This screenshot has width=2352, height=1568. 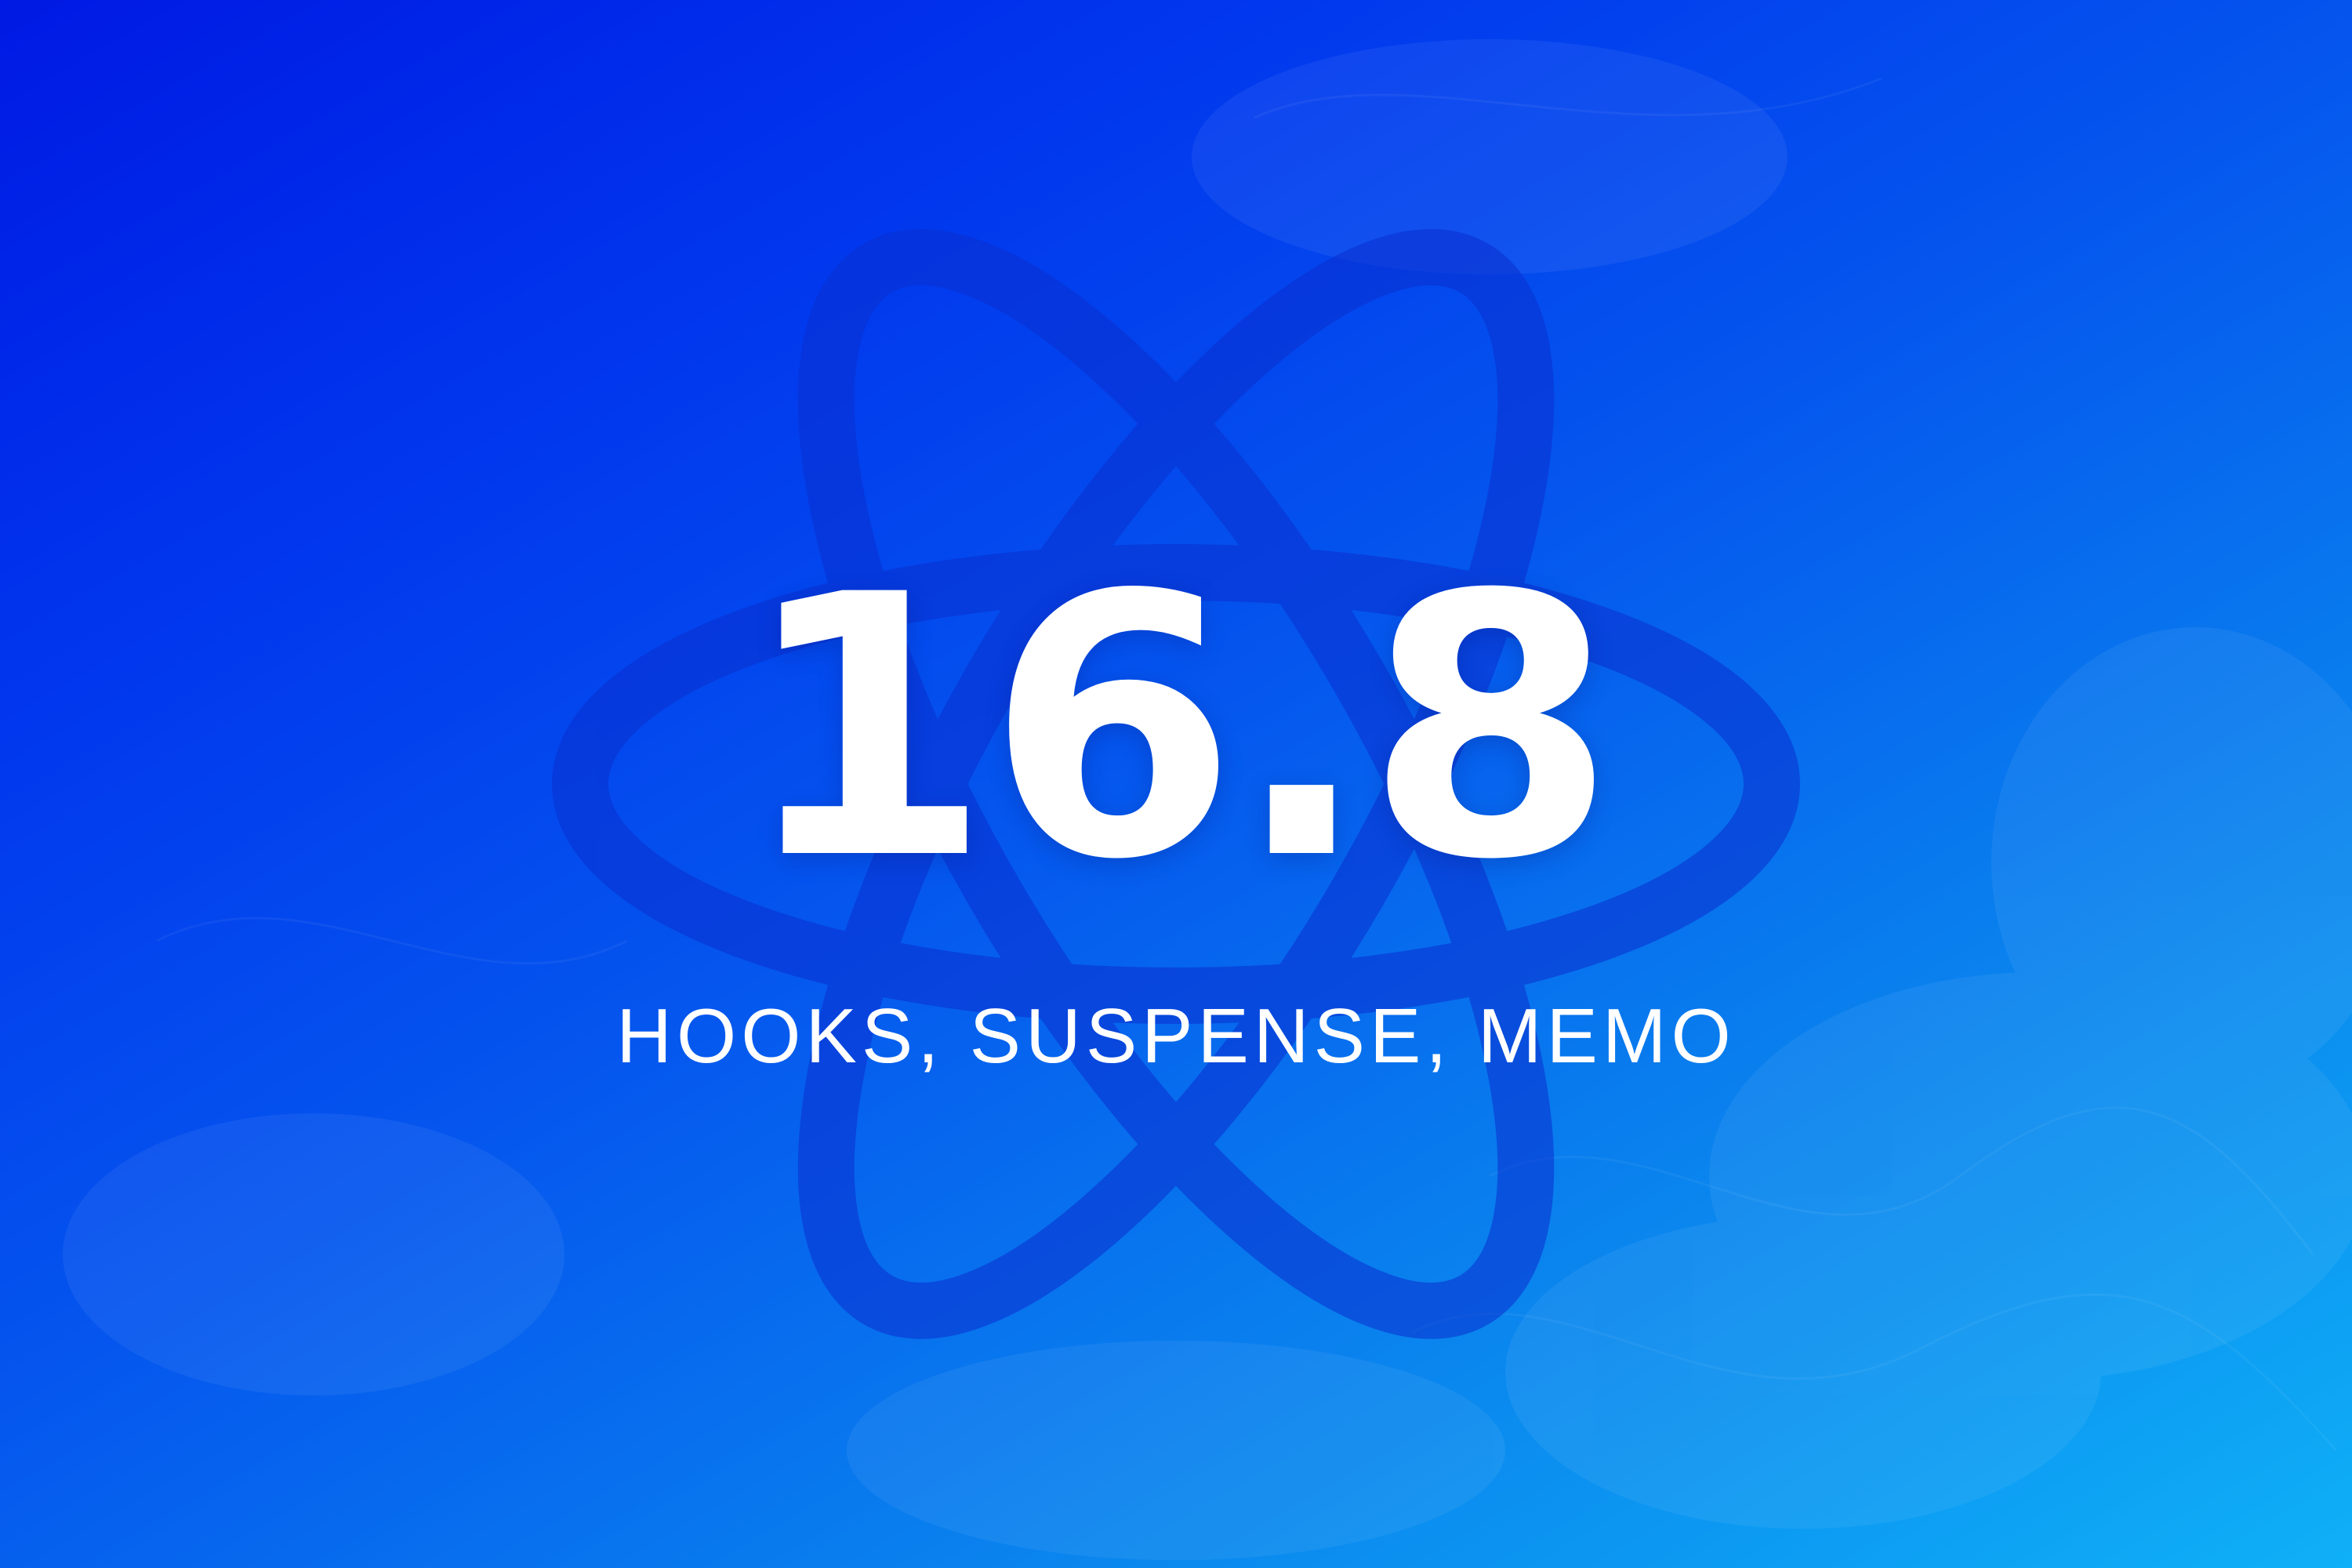 I want to click on version-number: 16.8, so click(x=1178, y=728).